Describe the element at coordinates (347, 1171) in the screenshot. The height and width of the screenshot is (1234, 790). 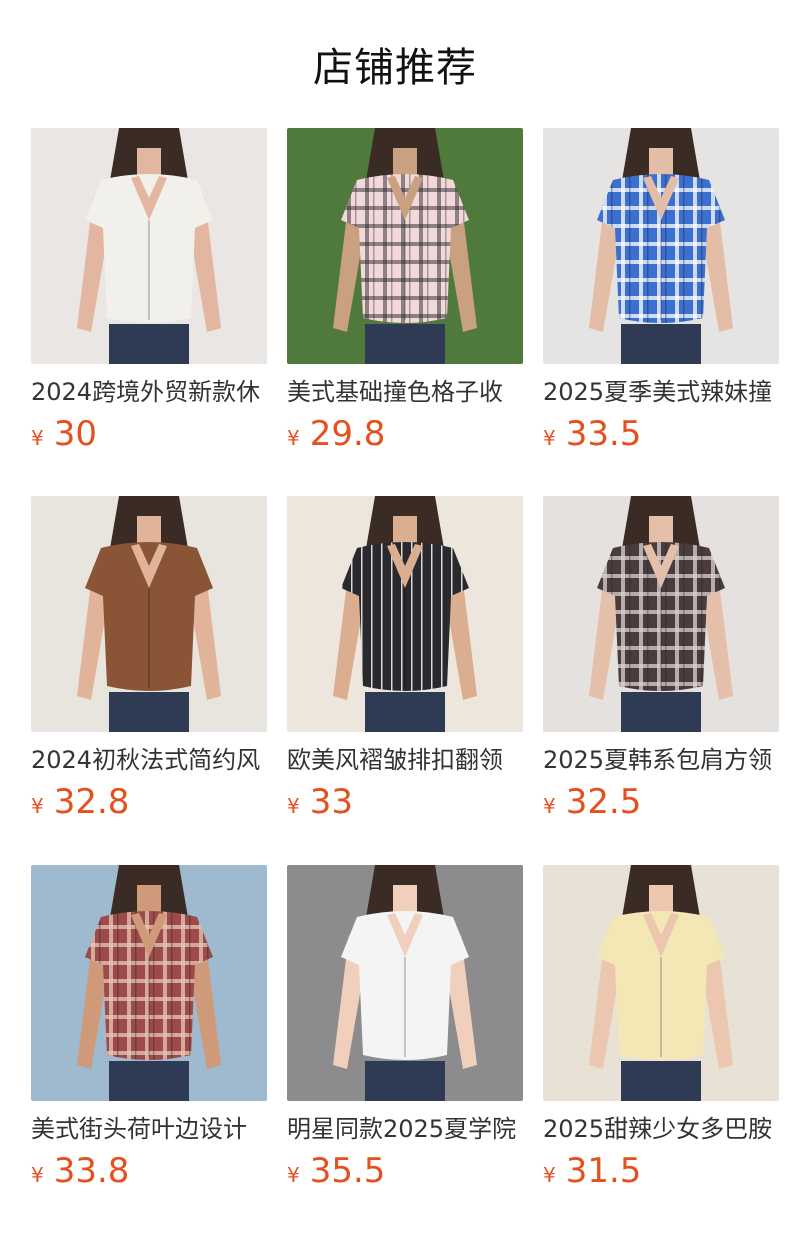
I see `price-value: 35.5` at that location.